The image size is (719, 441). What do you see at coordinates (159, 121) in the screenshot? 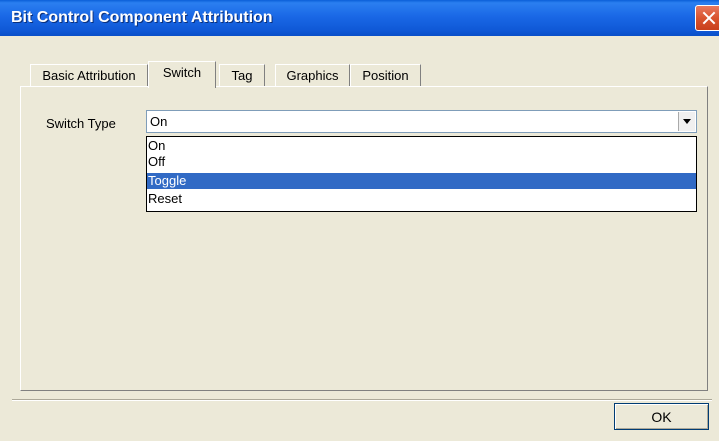
I see `switch-type-value: On` at bounding box center [159, 121].